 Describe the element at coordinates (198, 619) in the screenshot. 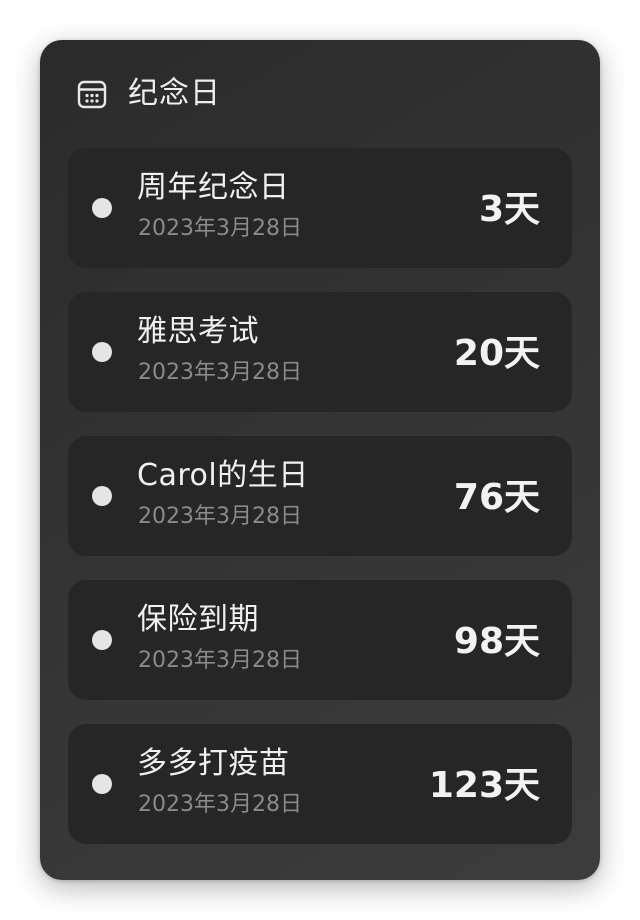

I see `event-name: 保险到期` at that location.